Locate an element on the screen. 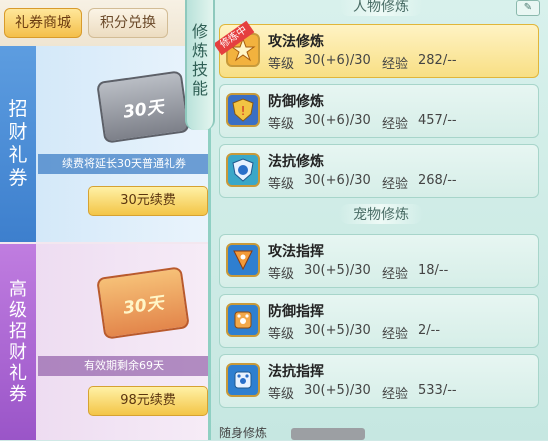  skill-name: 法抗修炼 is located at coordinates (296, 162).